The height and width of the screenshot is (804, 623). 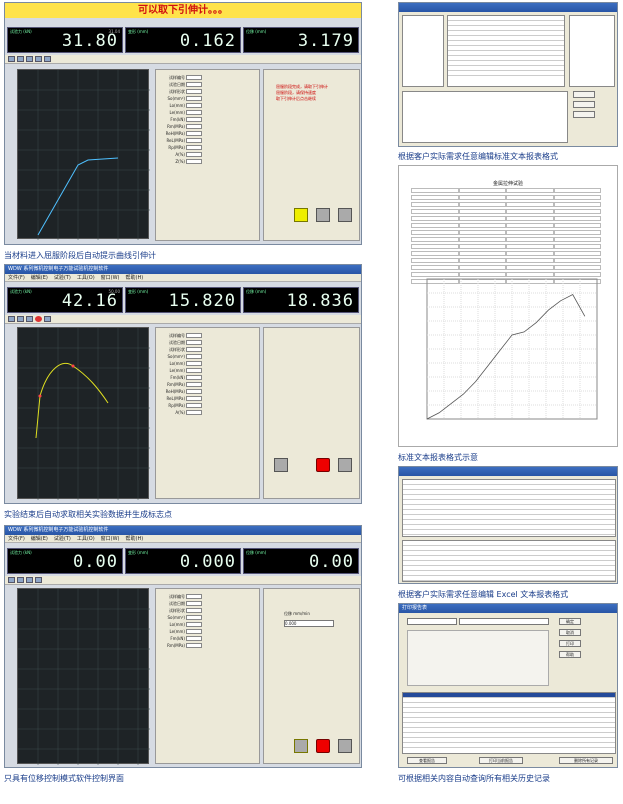 What do you see at coordinates (509, 723) in the screenshot?
I see `history-records-table` at bounding box center [509, 723].